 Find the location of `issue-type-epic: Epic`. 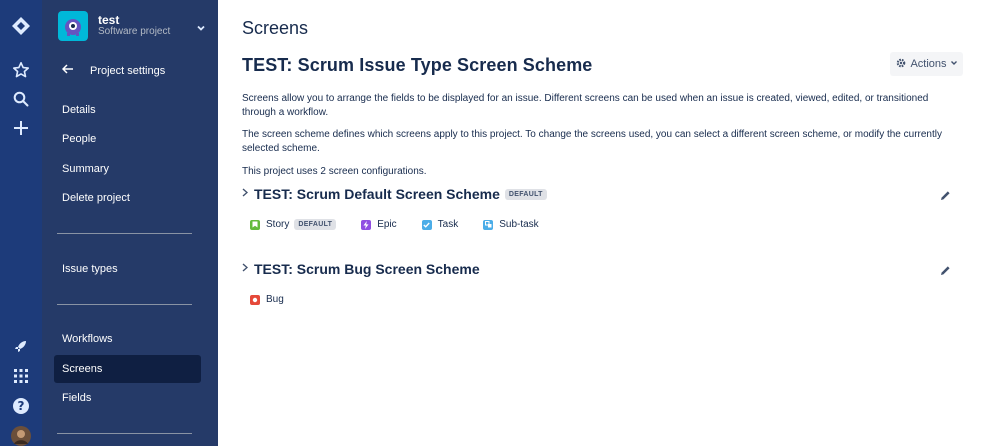

issue-type-epic: Epic is located at coordinates (379, 224).